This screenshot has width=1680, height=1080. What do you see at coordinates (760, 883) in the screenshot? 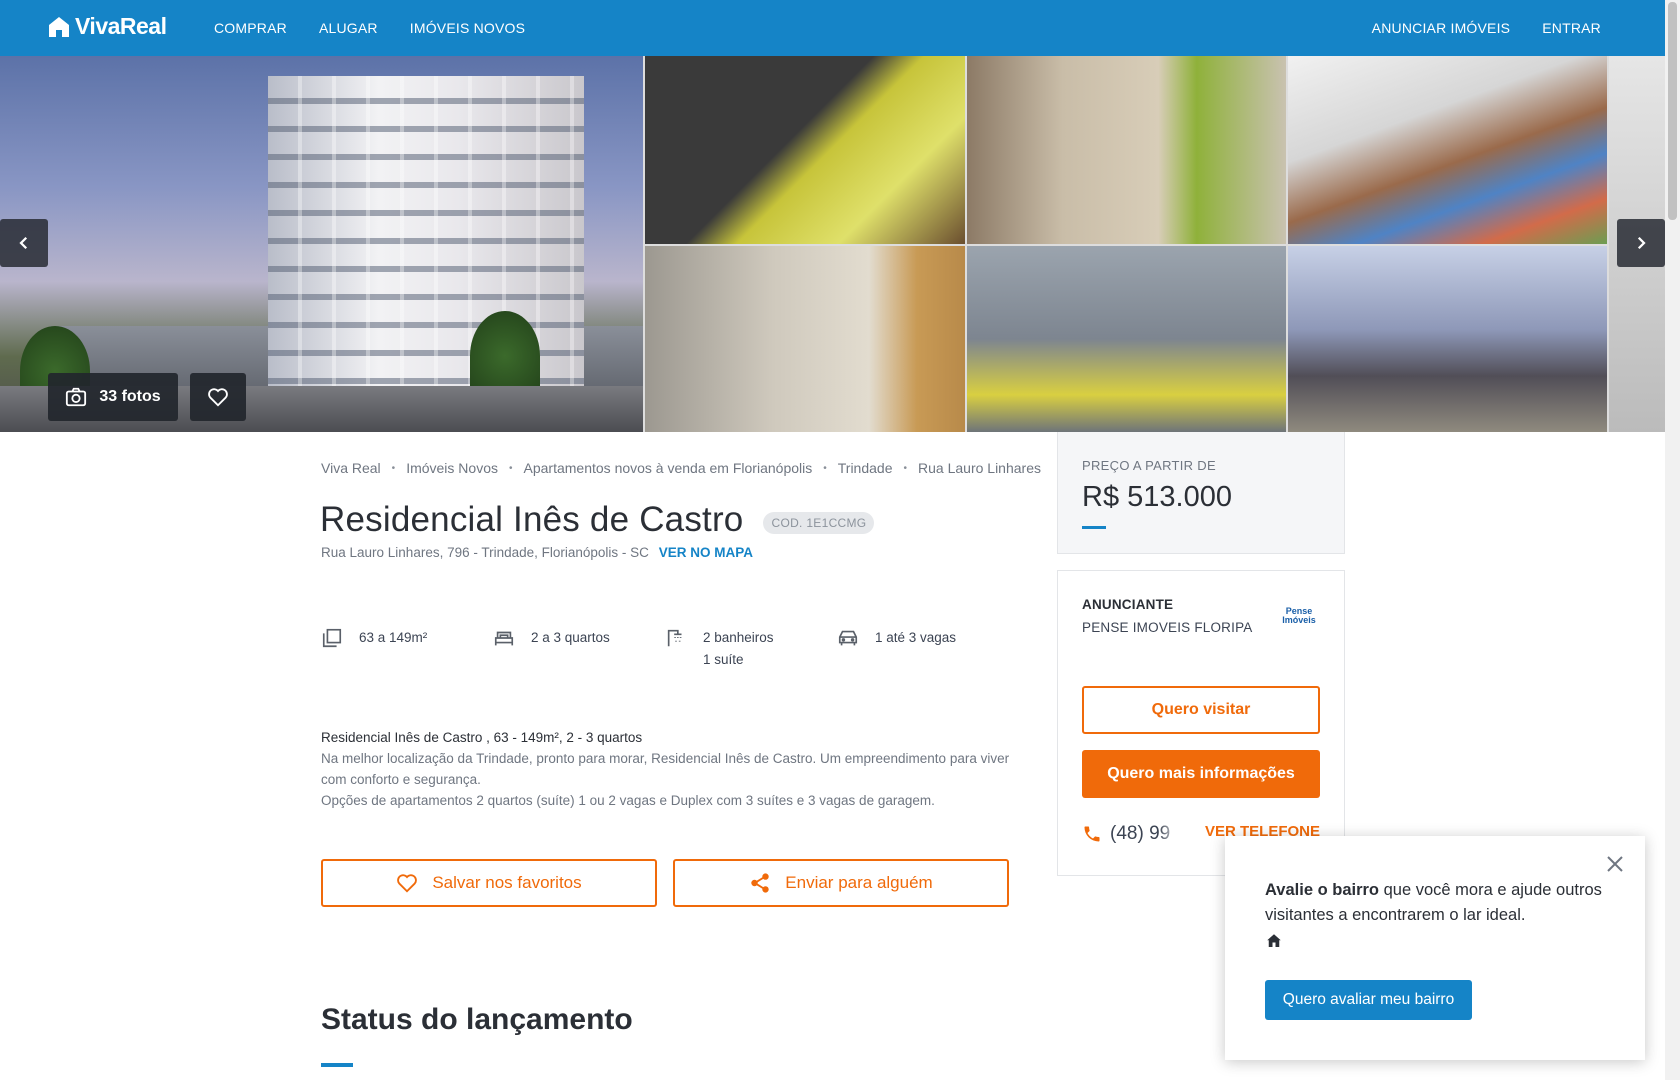
I see `share-icon` at bounding box center [760, 883].